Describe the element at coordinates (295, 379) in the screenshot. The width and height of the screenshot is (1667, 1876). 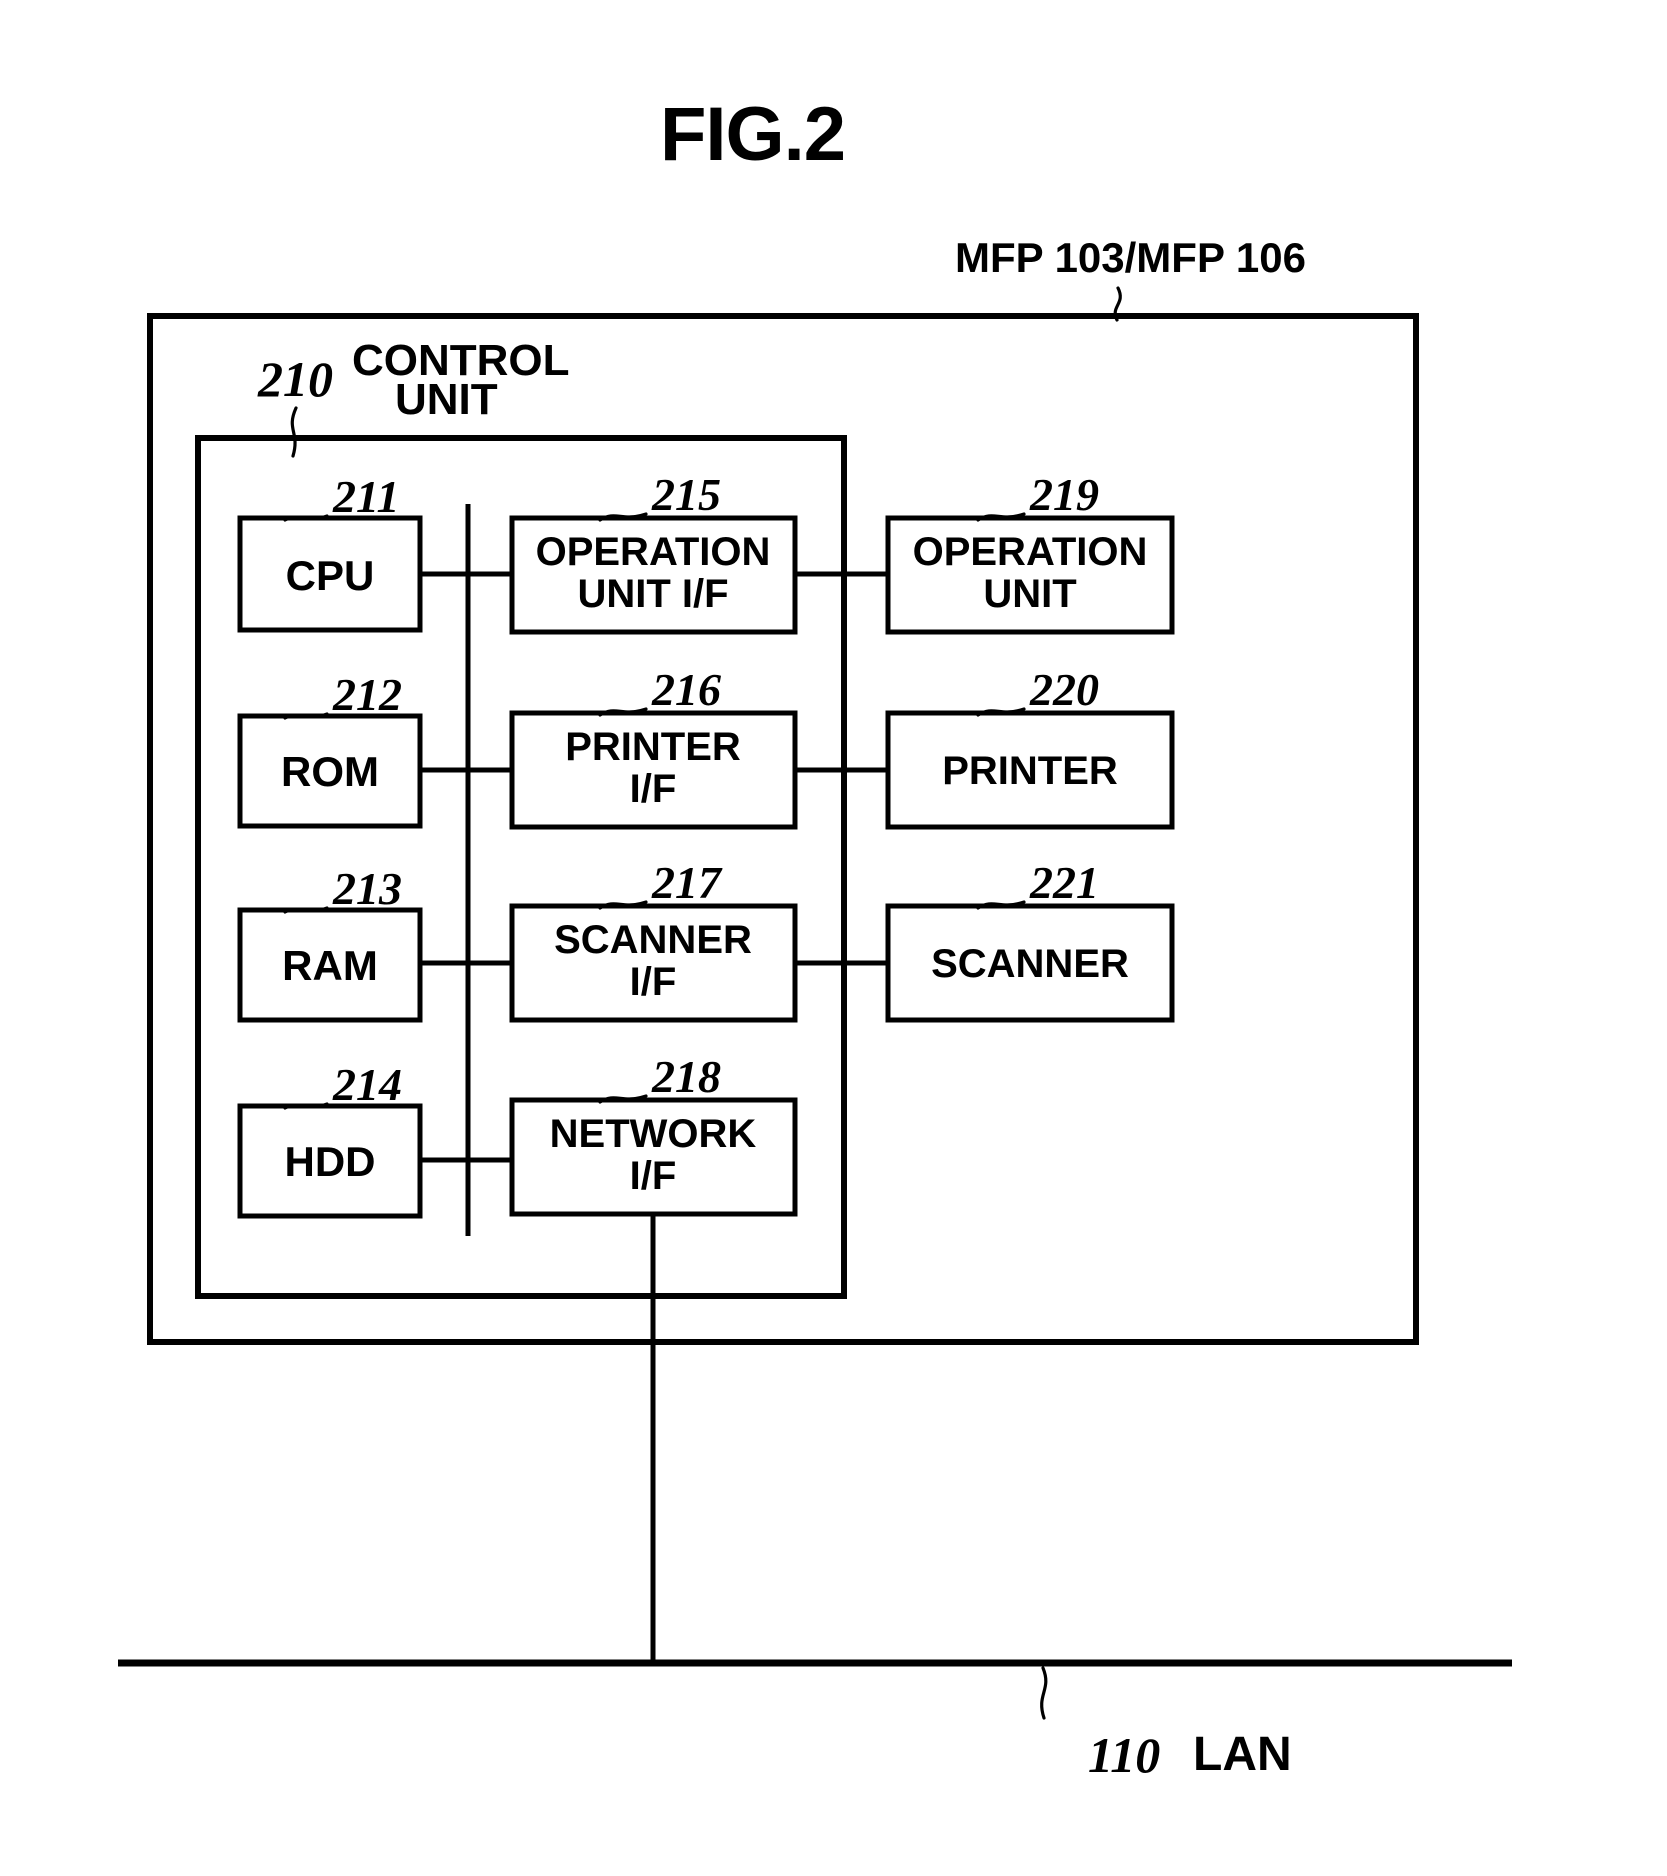
I see `control-unit-ref: 210` at that location.